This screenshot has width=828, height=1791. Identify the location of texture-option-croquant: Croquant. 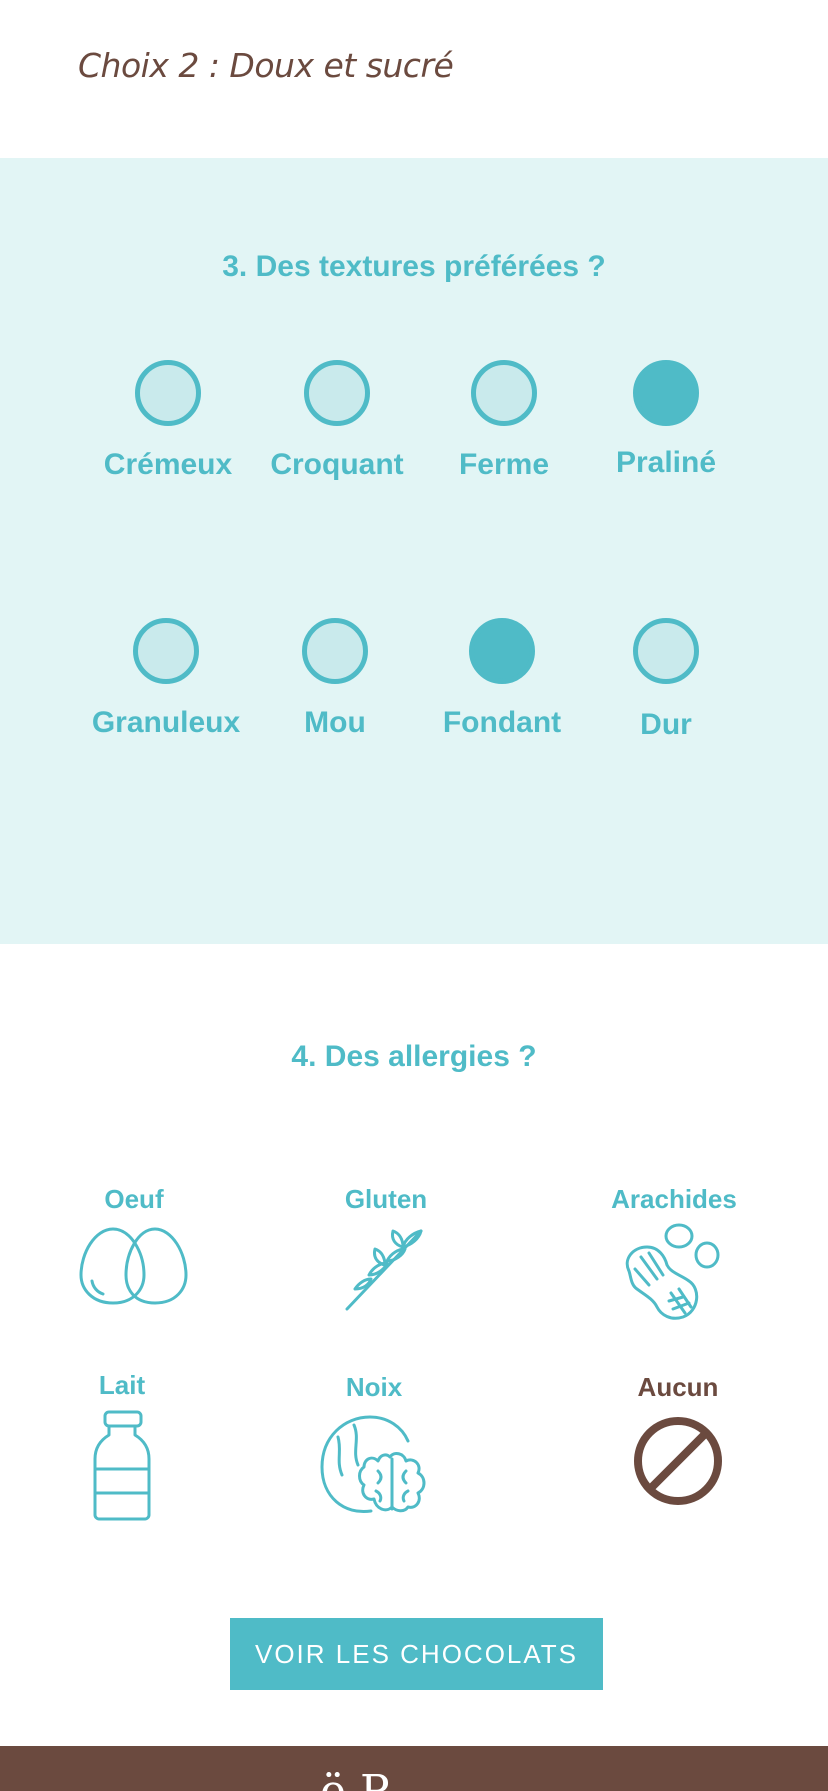
(337, 421).